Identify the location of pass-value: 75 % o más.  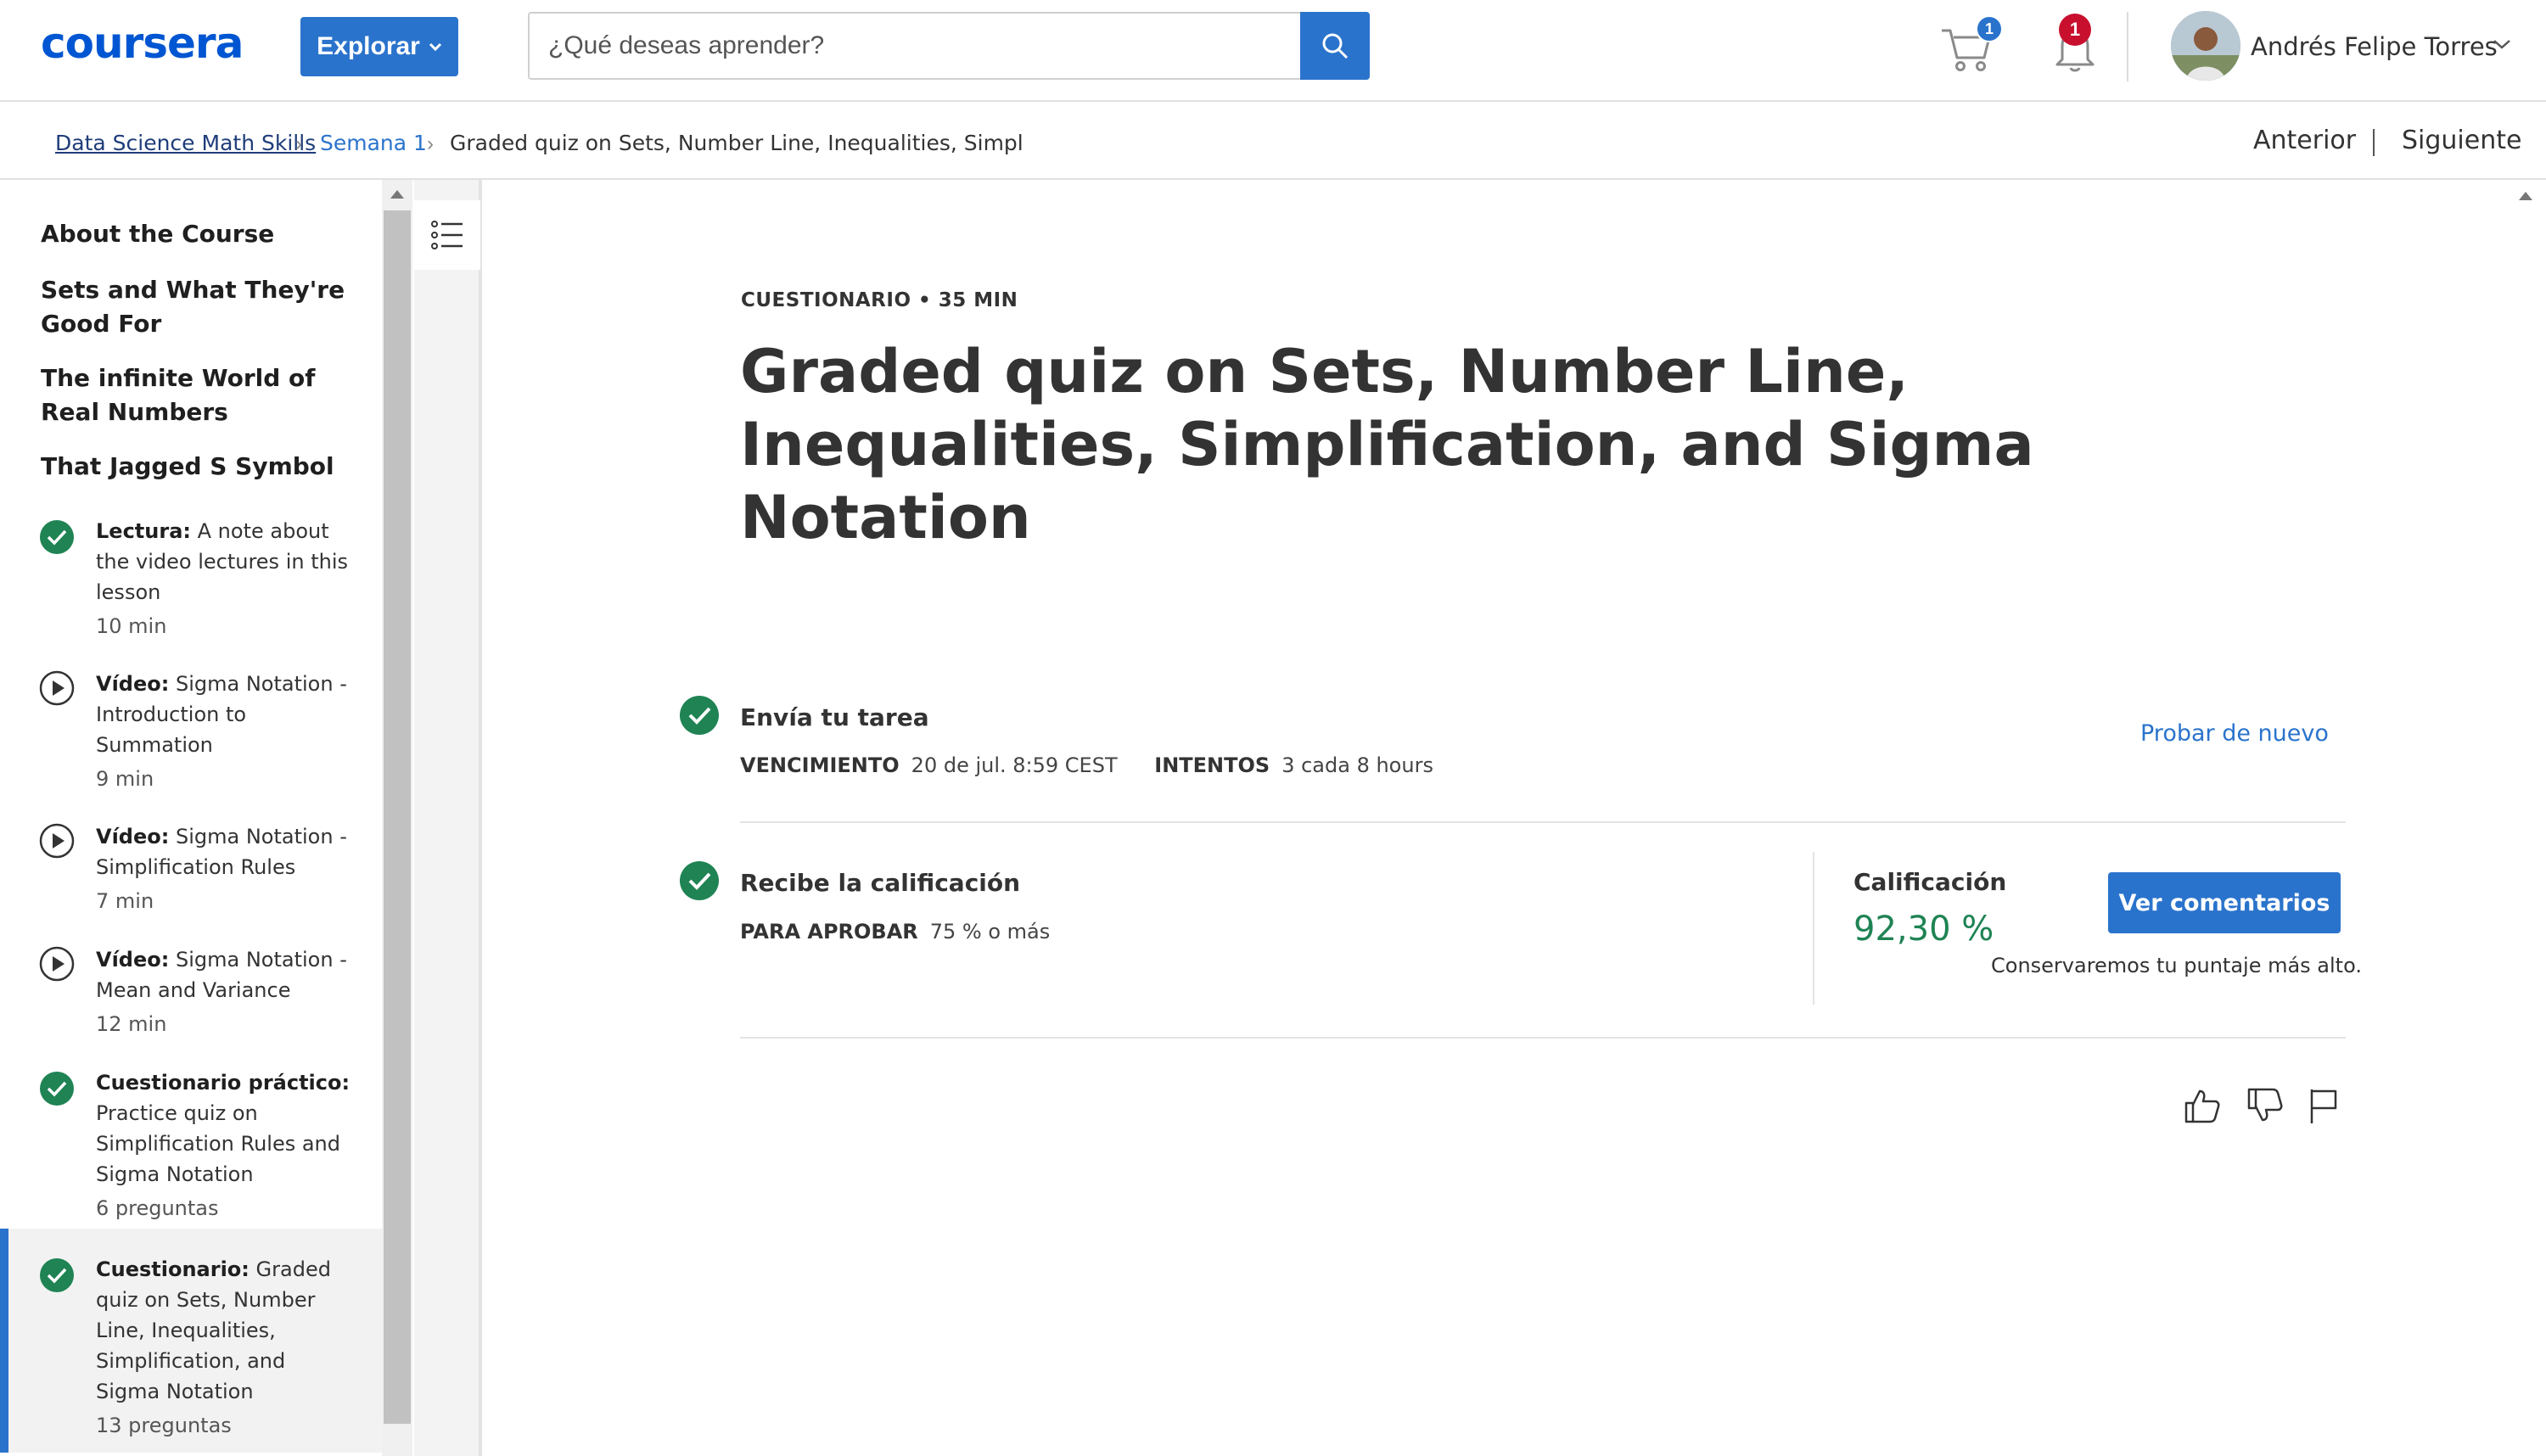
(990, 932).